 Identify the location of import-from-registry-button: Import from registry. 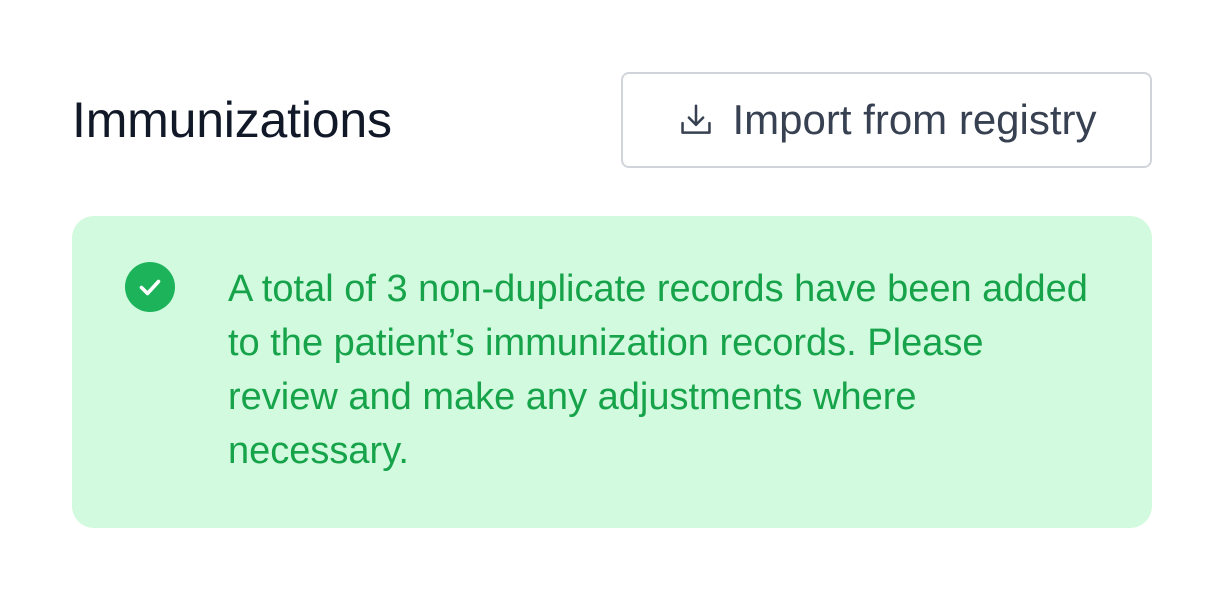
(886, 120).